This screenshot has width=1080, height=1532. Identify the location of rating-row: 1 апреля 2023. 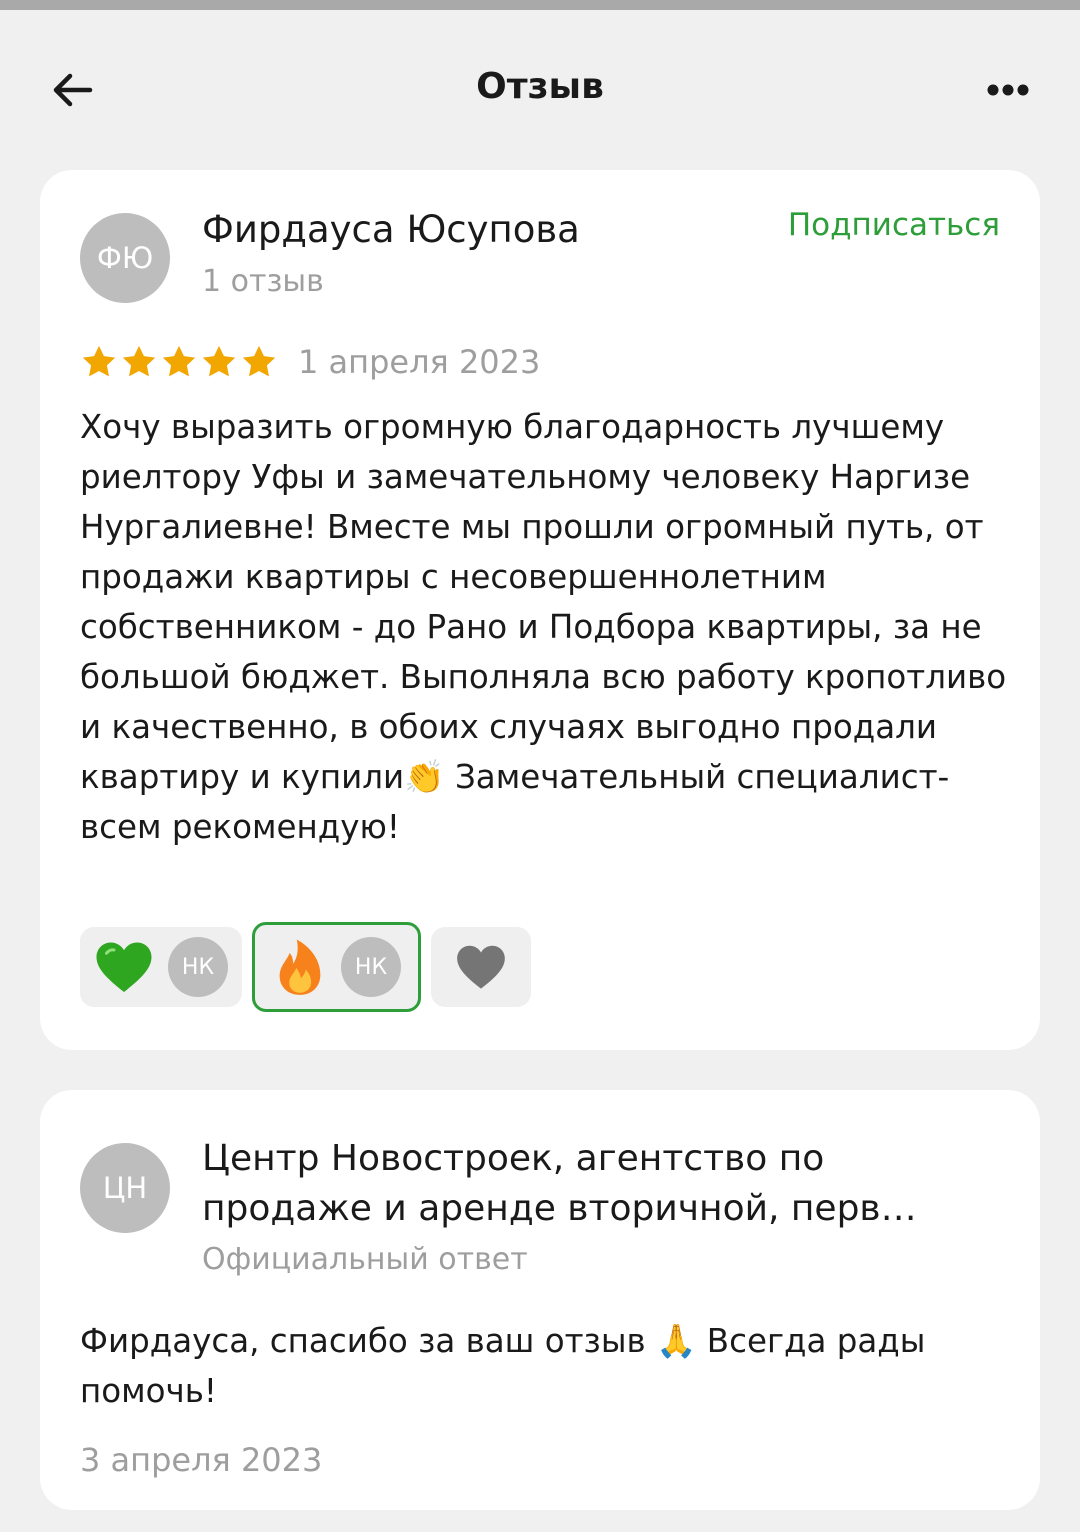
(310, 362).